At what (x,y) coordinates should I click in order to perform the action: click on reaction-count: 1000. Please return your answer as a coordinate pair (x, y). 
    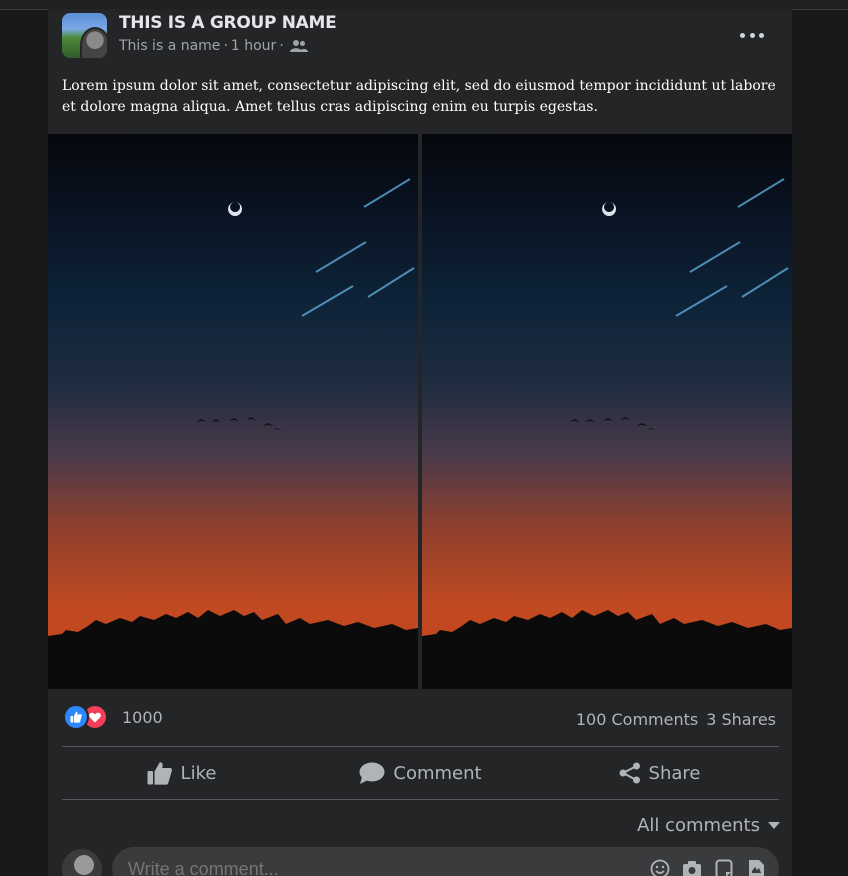
    Looking at the image, I should click on (142, 717).